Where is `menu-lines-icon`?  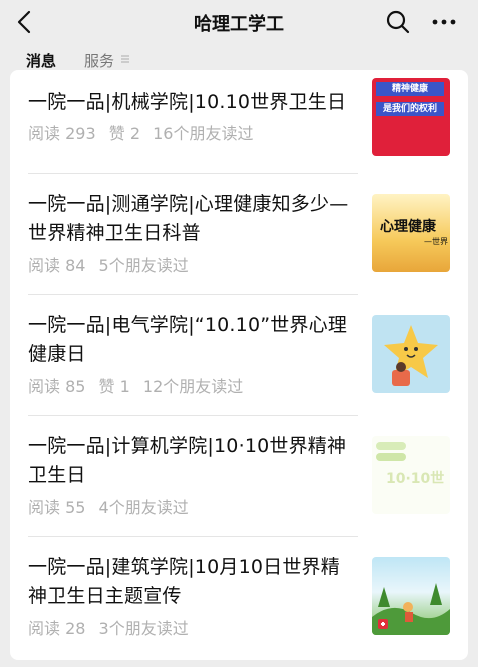 menu-lines-icon is located at coordinates (125, 59).